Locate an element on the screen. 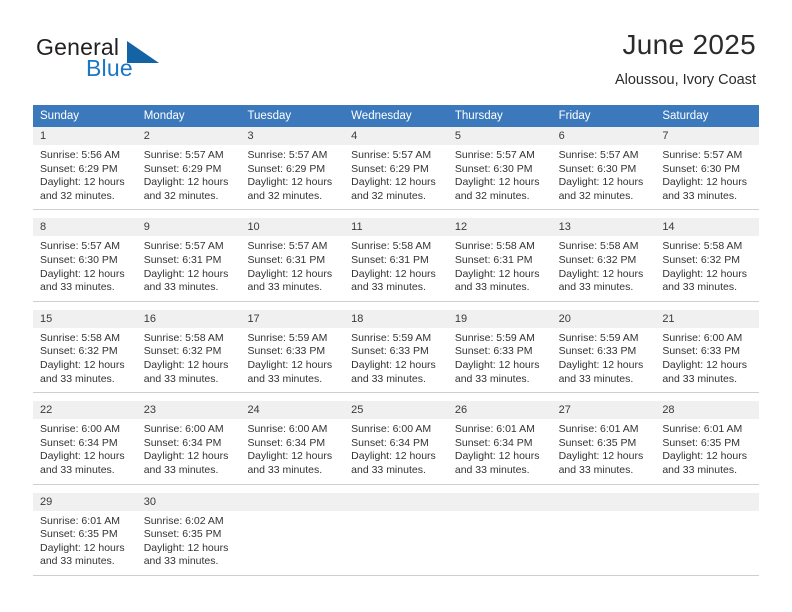 This screenshot has height=612, width=792. day-number: 20 is located at coordinates (603, 318).